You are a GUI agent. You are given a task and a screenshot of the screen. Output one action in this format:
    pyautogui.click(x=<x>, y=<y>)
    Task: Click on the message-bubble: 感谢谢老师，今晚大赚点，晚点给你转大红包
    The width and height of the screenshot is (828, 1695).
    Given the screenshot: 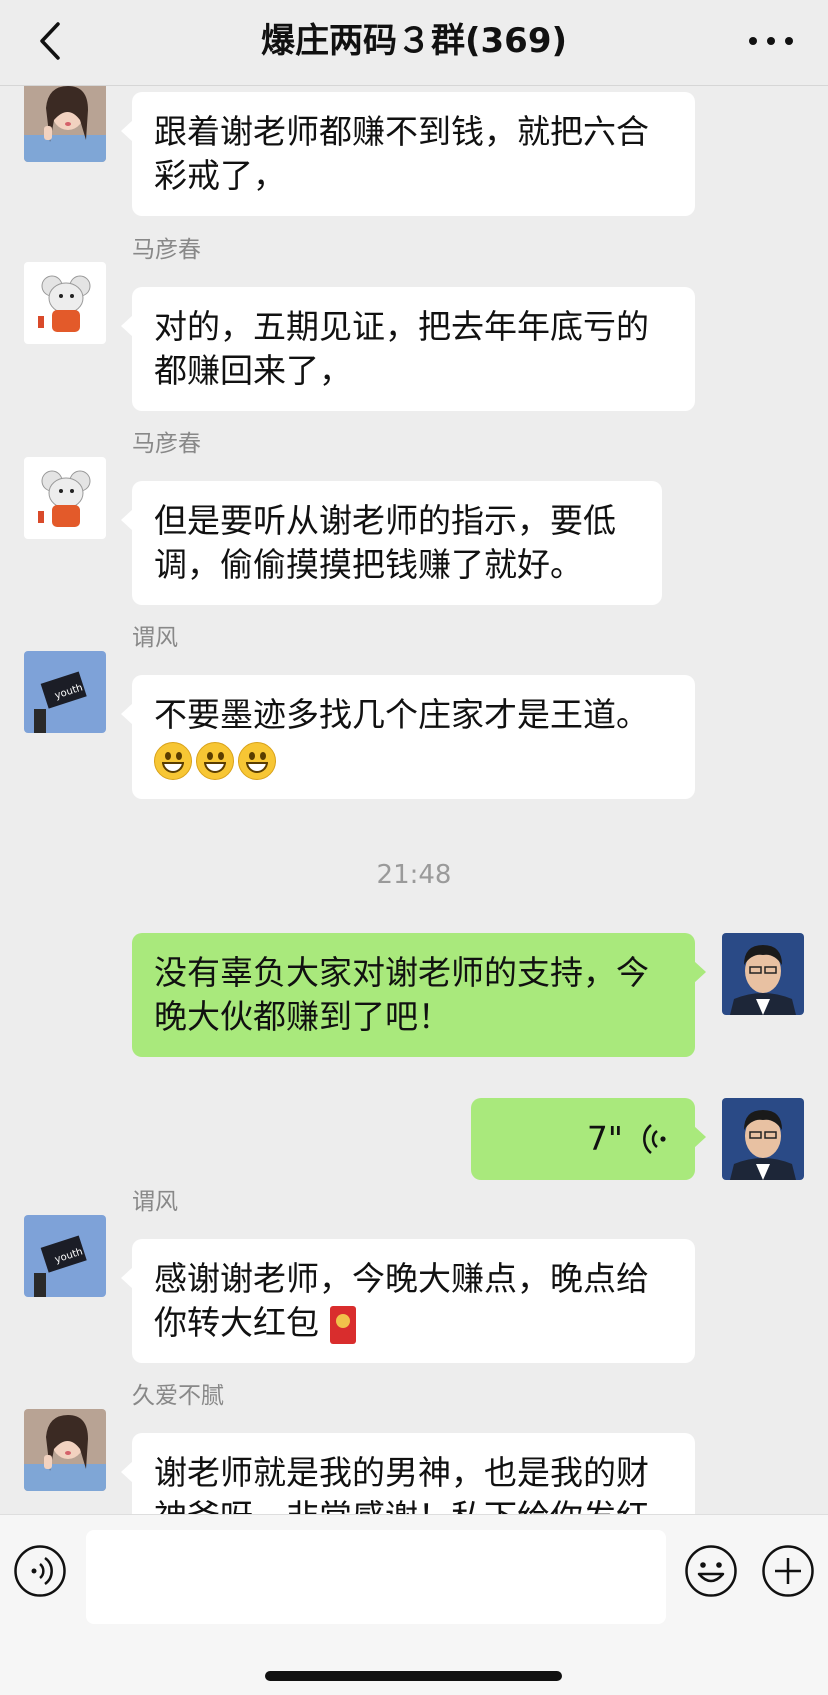 What is the action you would take?
    pyautogui.click(x=408, y=1301)
    